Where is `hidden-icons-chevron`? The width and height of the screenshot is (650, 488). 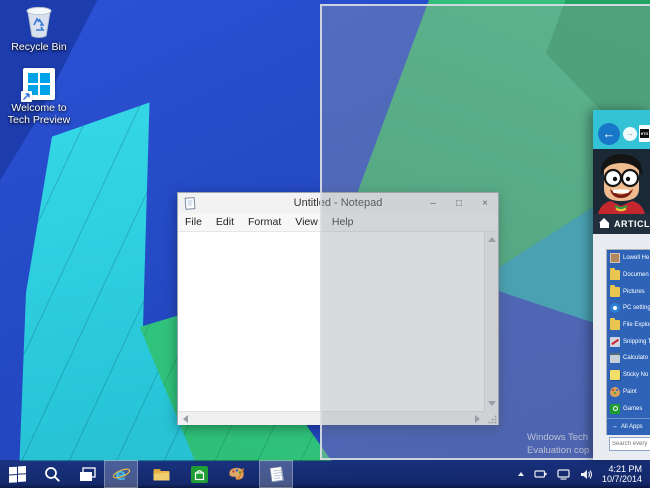
hidden-icons-chevron is located at coordinates (520, 474).